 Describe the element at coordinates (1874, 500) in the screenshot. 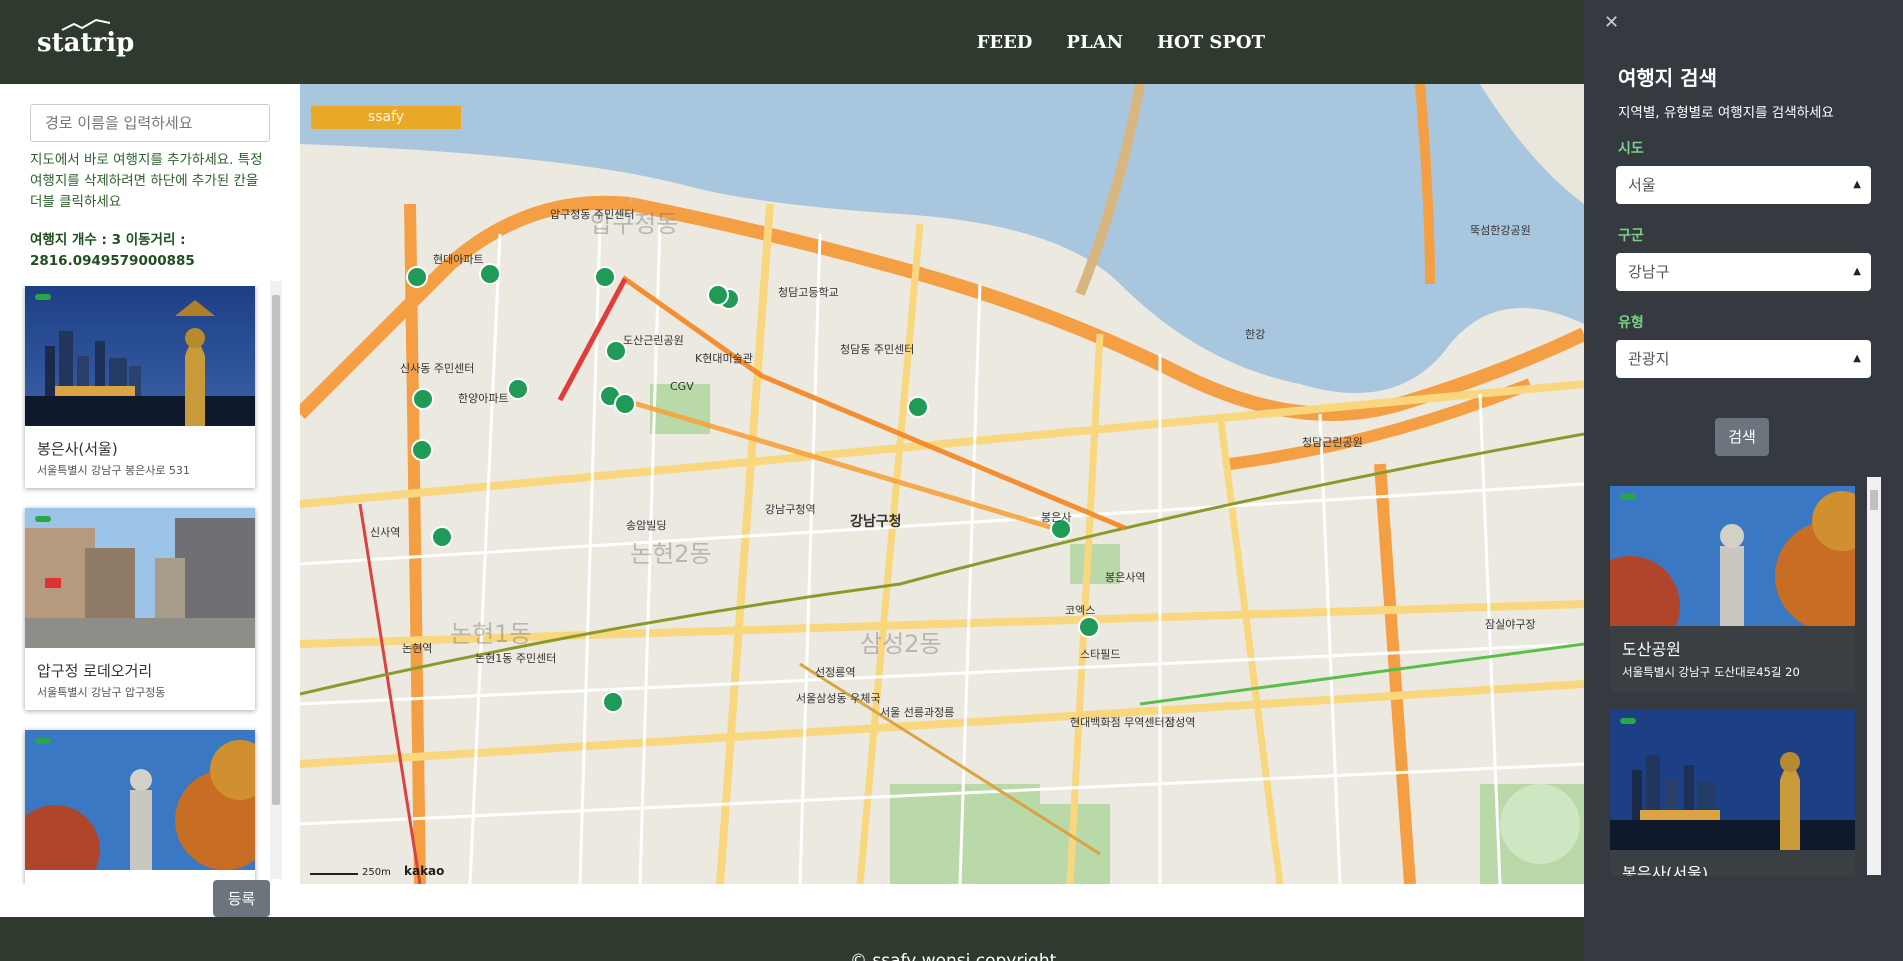

I see `result-list-scroll-thumb` at that location.